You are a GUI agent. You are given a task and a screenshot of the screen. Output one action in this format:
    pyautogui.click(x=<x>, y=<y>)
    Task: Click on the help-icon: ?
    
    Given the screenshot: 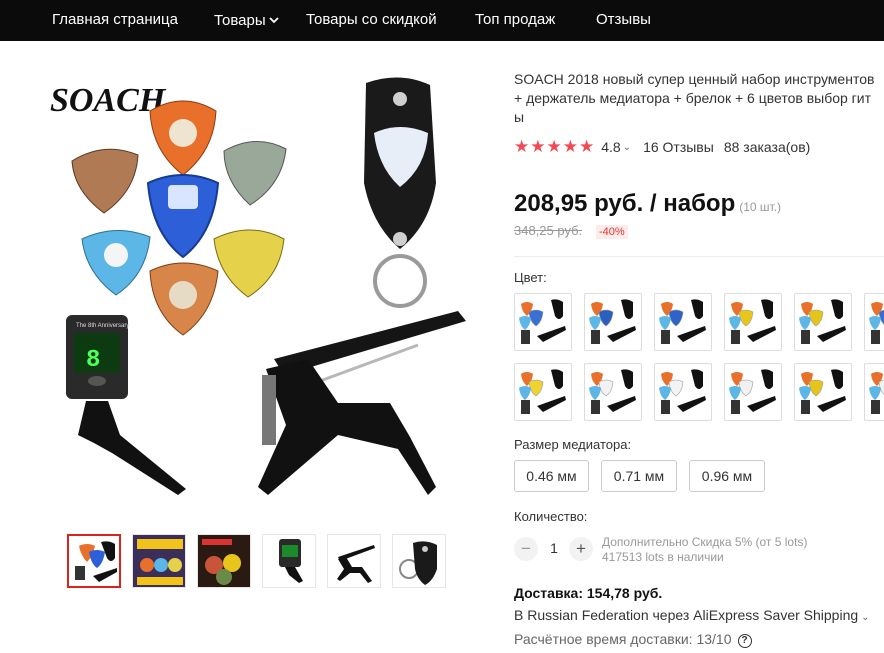 What is the action you would take?
    pyautogui.click(x=744, y=641)
    